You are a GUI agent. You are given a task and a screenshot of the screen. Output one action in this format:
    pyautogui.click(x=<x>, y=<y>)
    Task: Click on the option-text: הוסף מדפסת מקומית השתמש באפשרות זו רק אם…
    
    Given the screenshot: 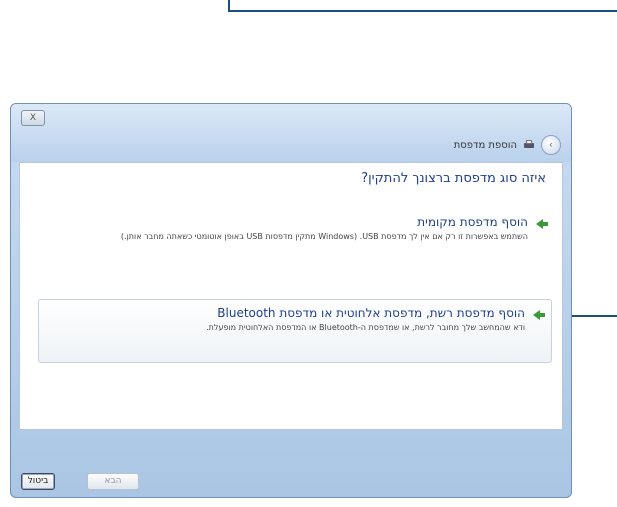 What is the action you would take?
    pyautogui.click(x=281, y=228)
    